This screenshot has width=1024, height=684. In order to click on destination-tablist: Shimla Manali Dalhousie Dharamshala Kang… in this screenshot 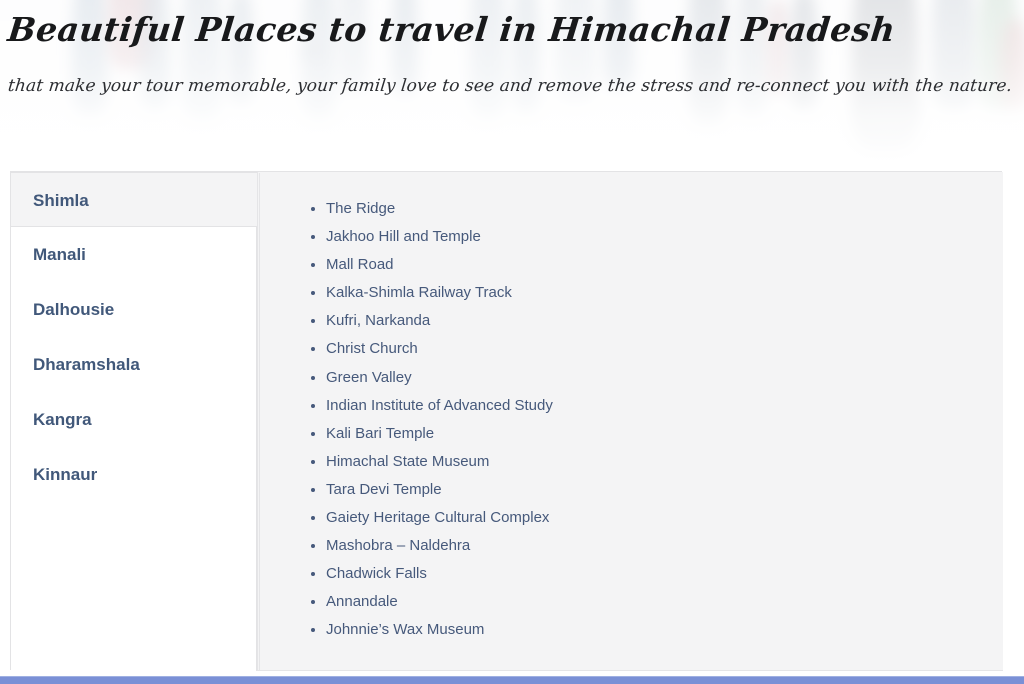, I will do `click(134, 337)`.